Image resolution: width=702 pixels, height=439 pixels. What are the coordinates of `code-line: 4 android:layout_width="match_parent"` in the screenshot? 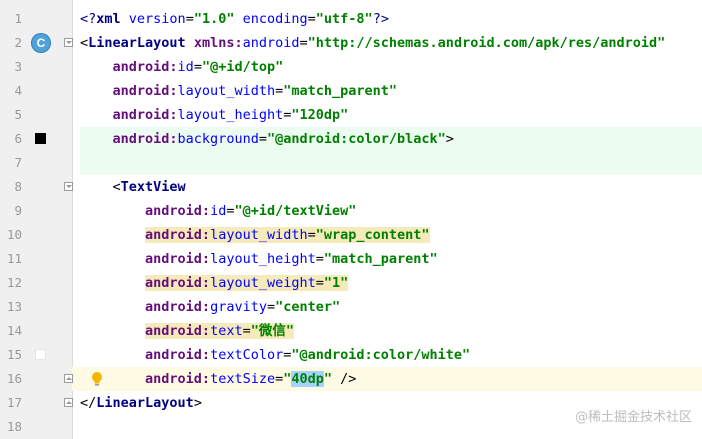 It's located at (351, 91).